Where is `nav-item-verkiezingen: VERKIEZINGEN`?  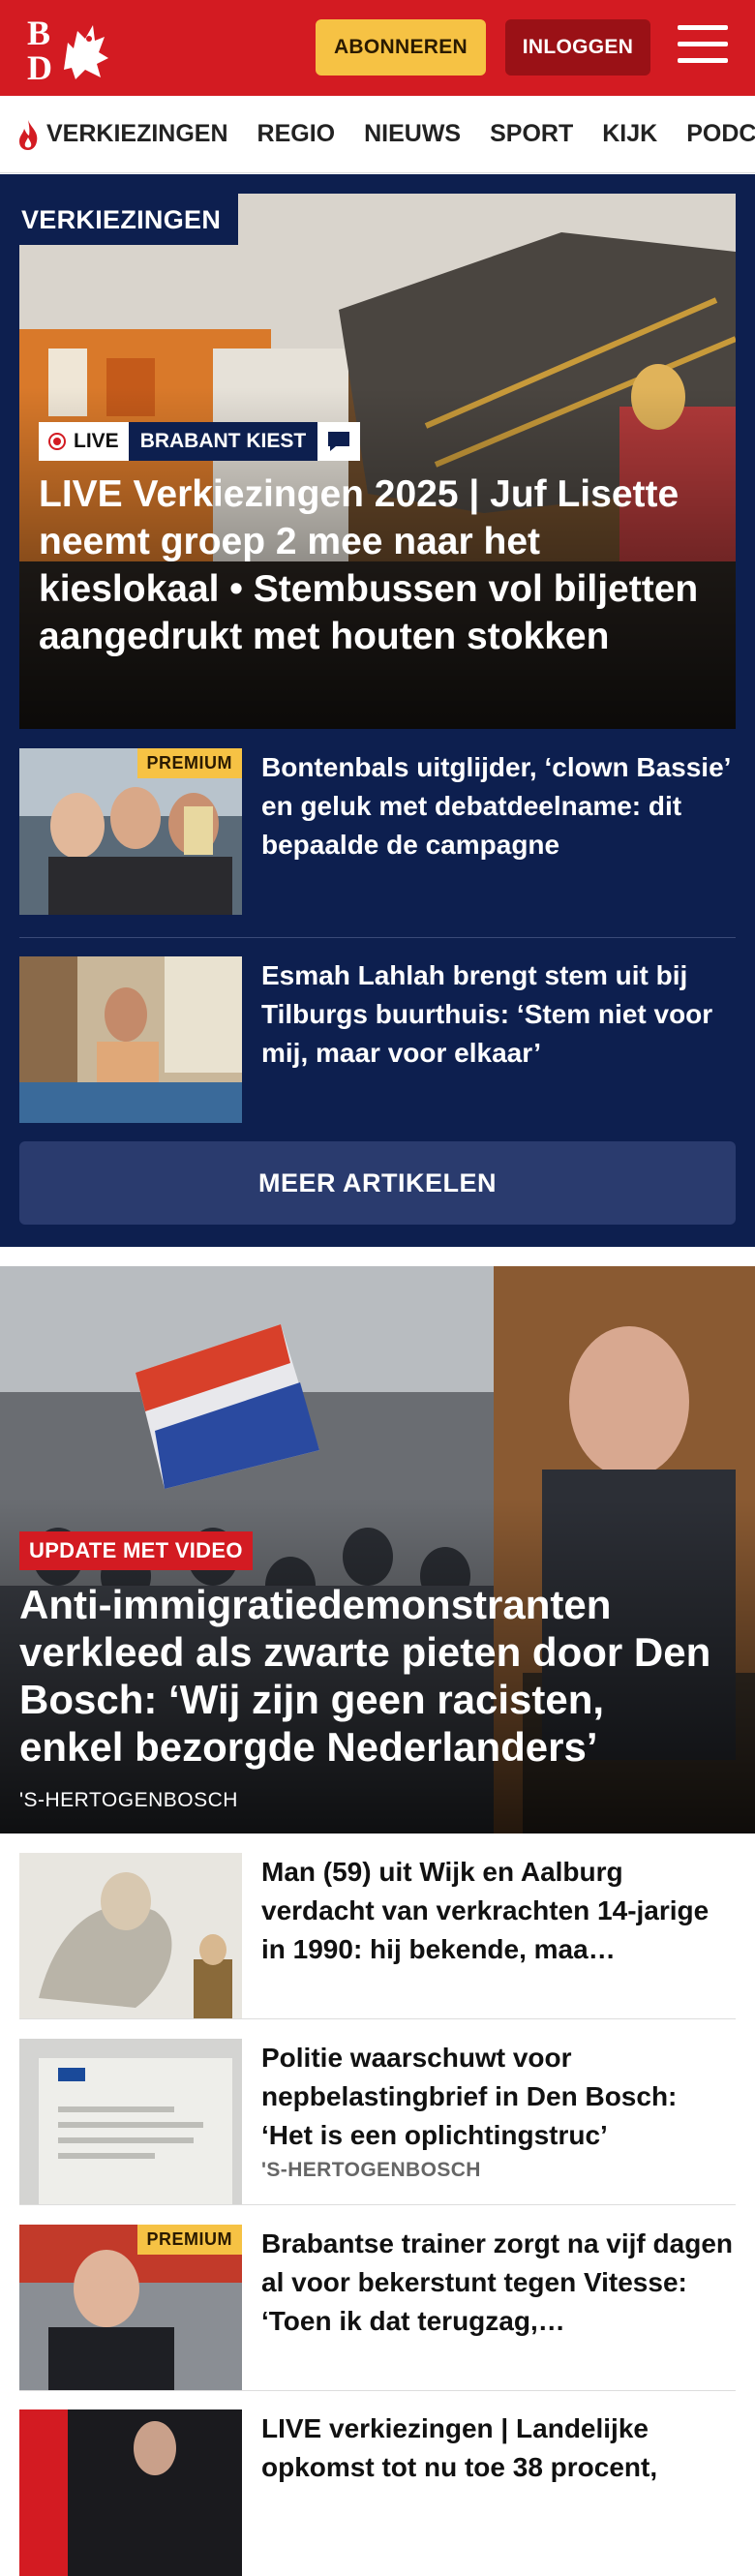 nav-item-verkiezingen: VERKIEZINGEN is located at coordinates (121, 135).